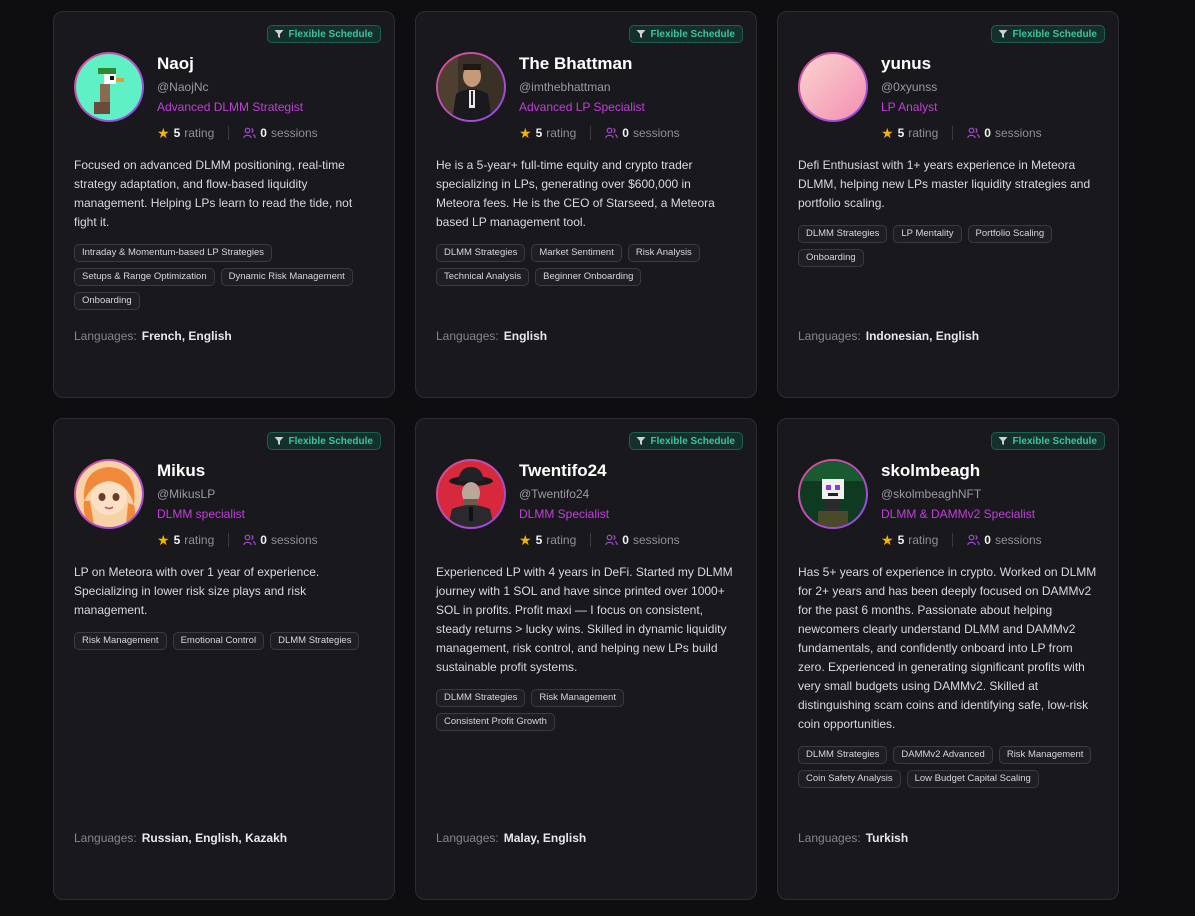 This screenshot has width=1195, height=916. Describe the element at coordinates (576, 253) in the screenshot. I see `expertise-tag: Market Sentiment` at that location.